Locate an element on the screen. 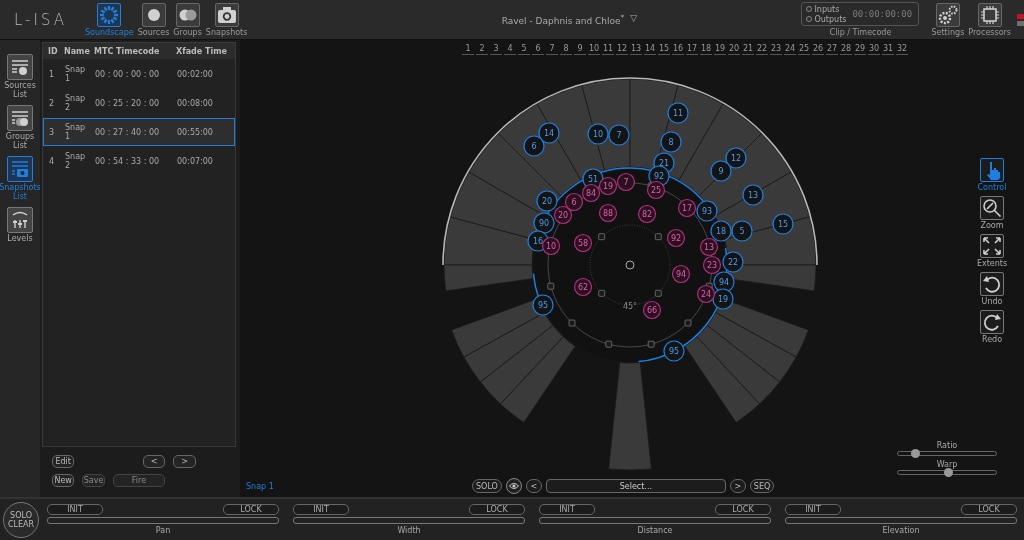 The image size is (1024, 540). side-nav-item: Levels is located at coordinates (20, 225).